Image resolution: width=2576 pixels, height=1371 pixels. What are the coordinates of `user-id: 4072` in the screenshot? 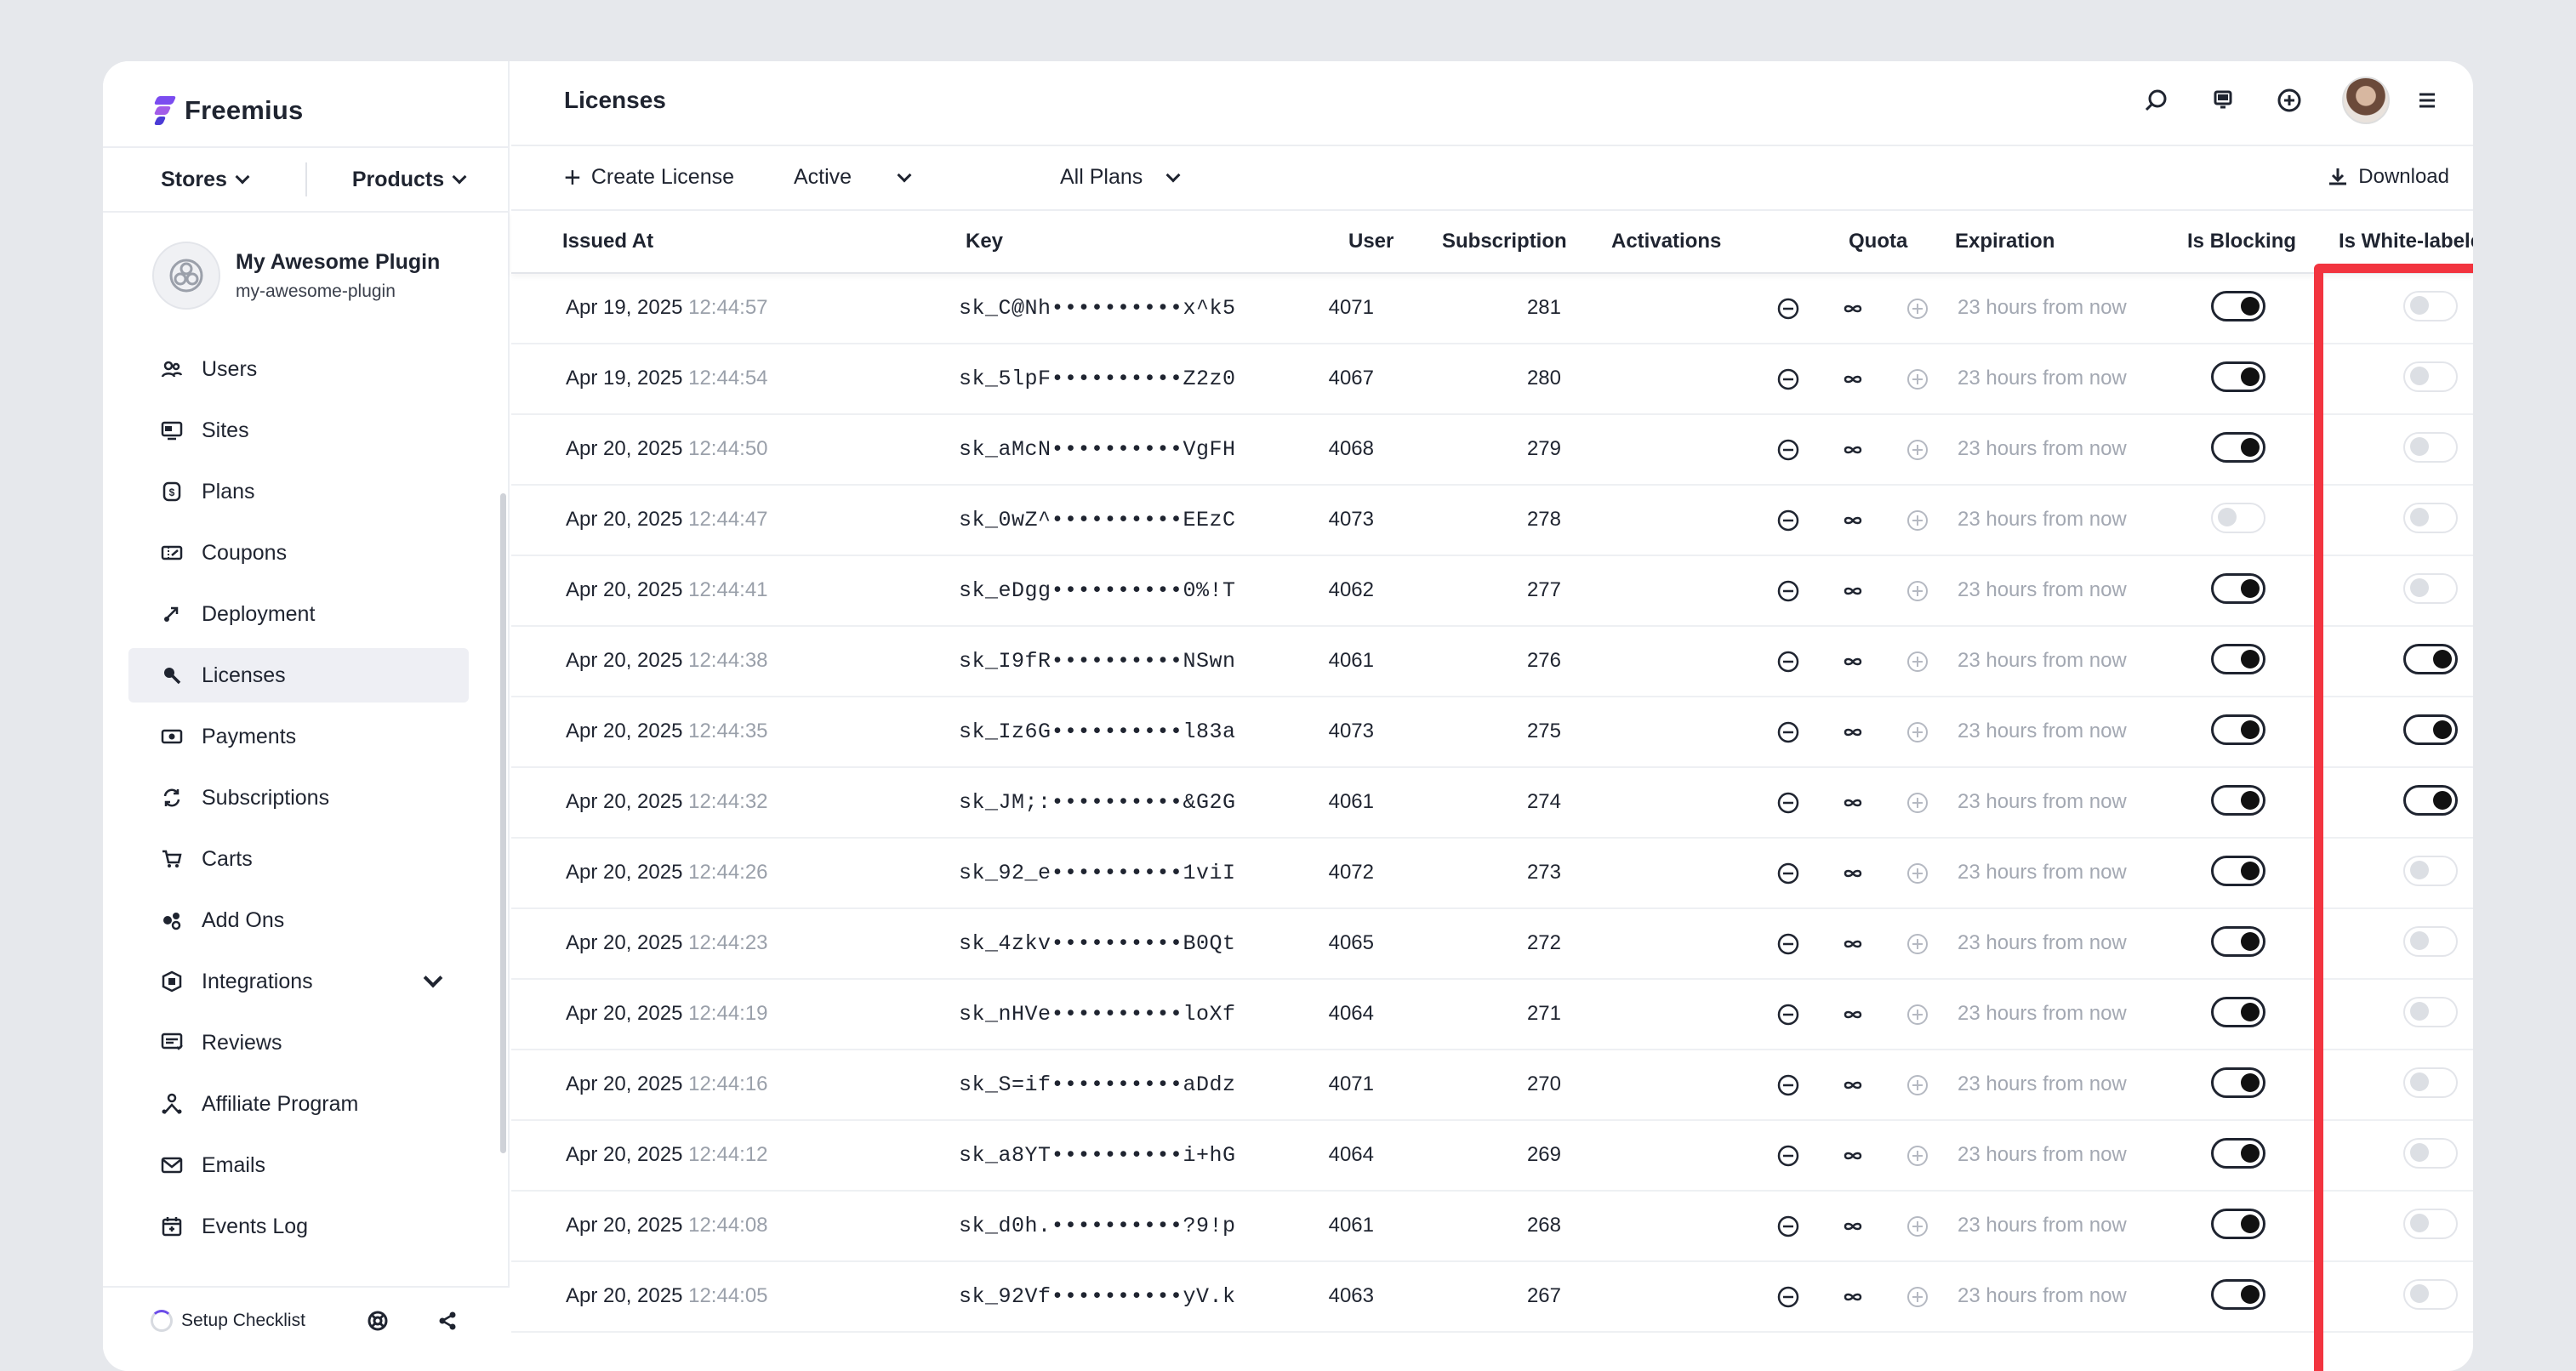 It's located at (1325, 873).